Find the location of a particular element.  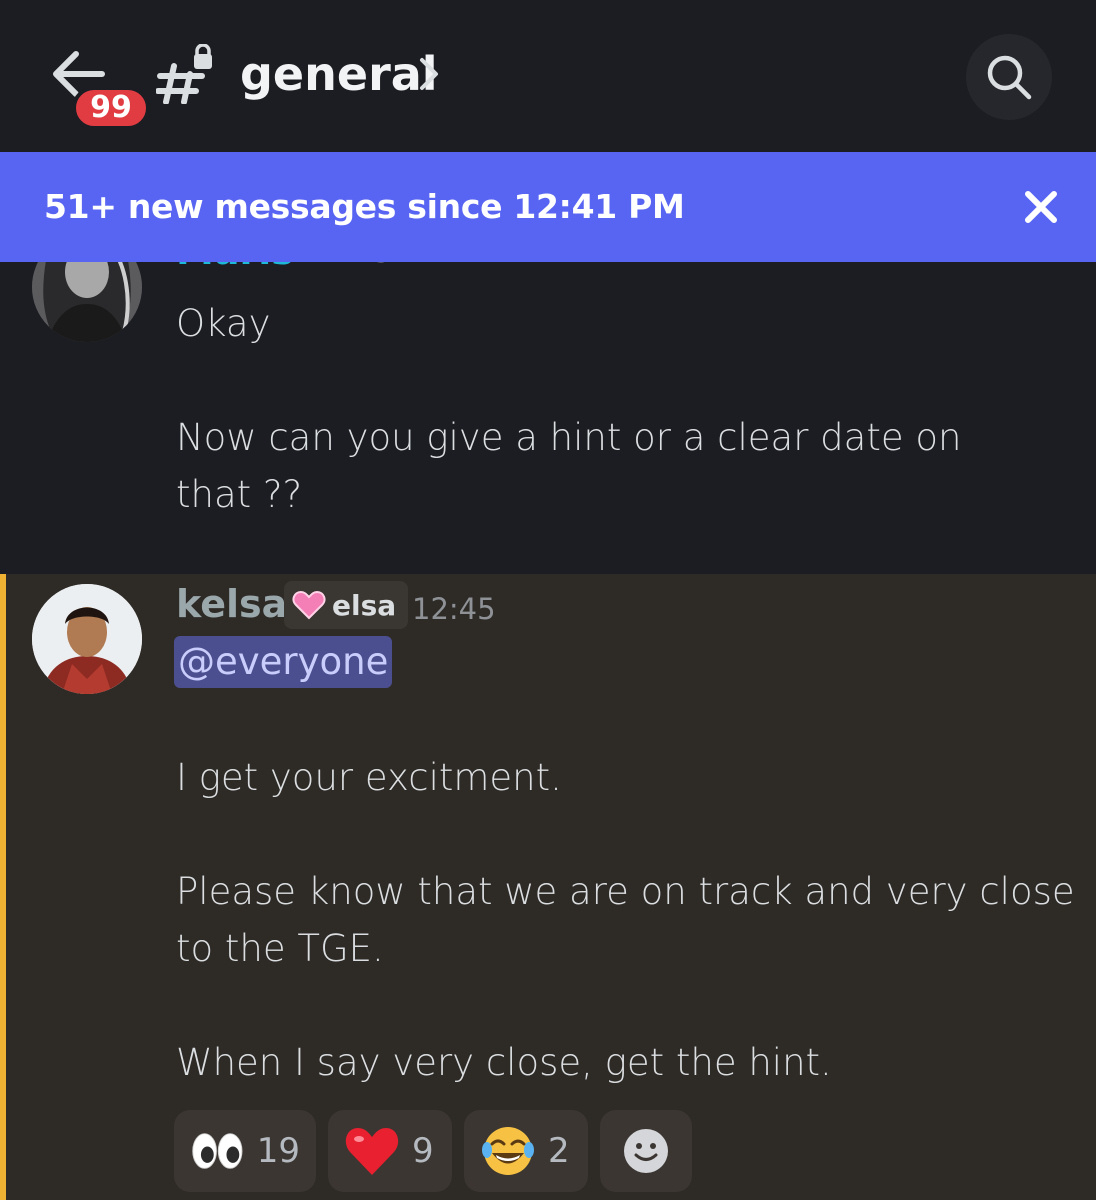

search-icon is located at coordinates (1009, 77).